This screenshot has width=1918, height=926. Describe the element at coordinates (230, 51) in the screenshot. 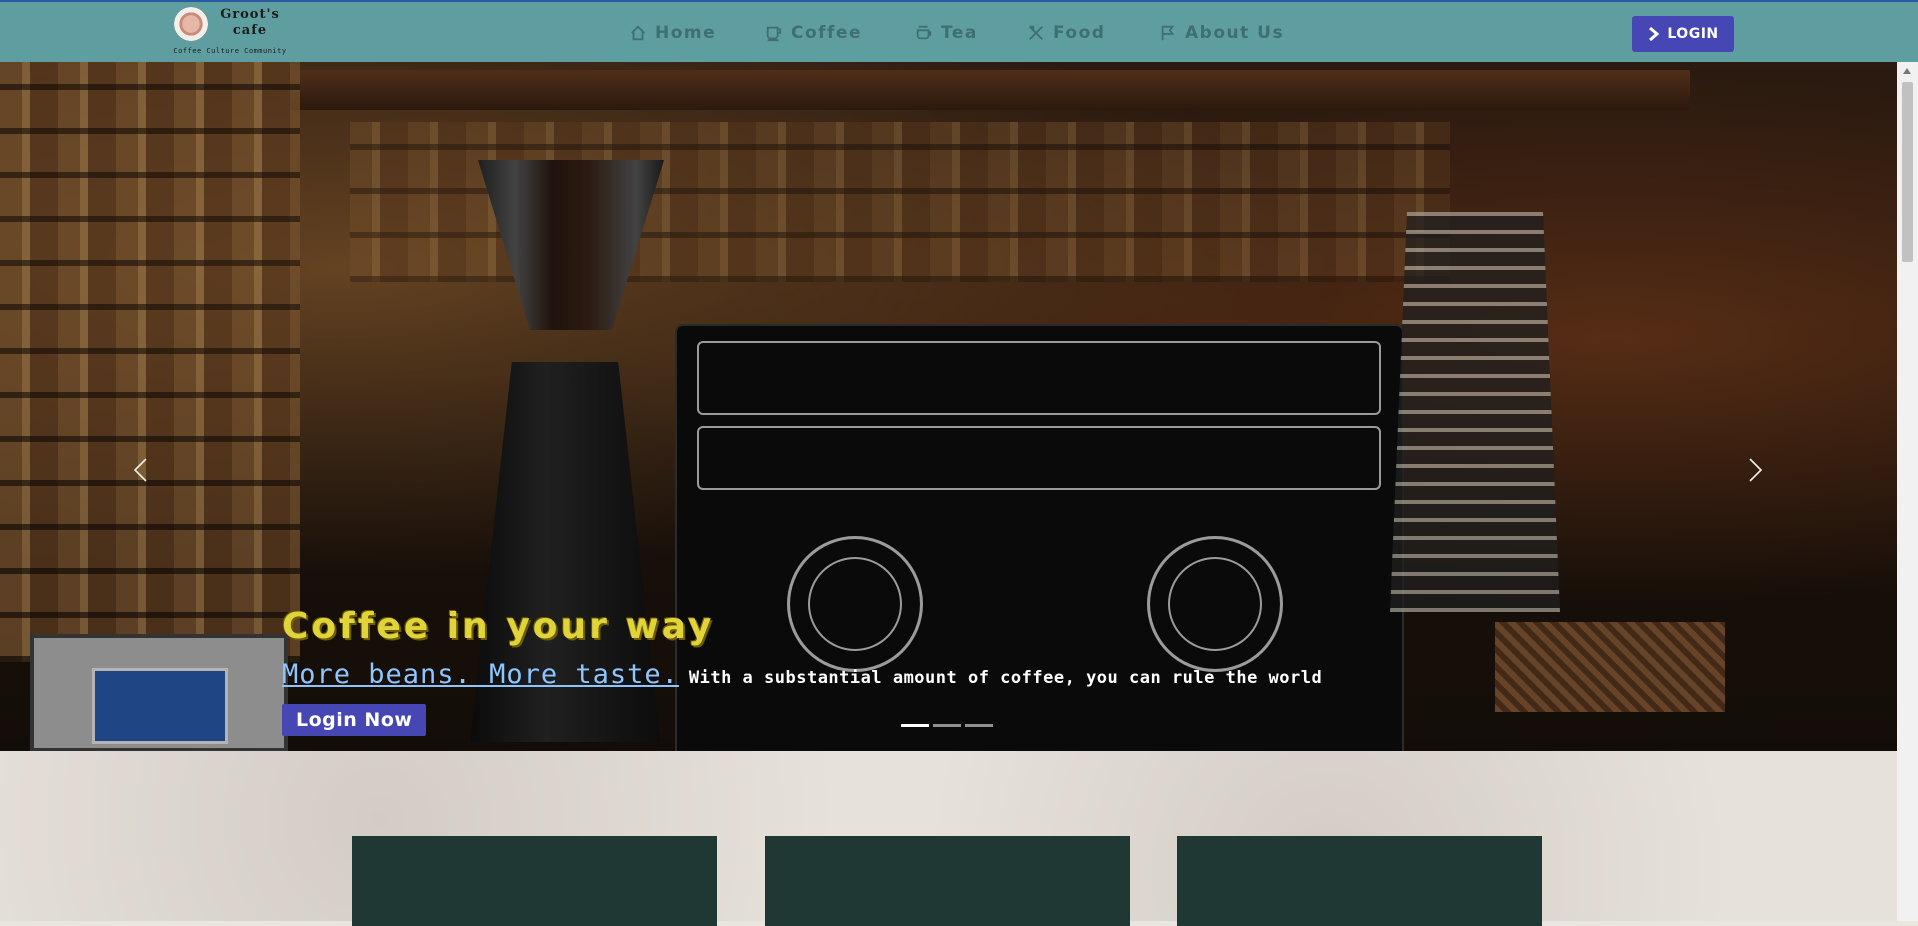

I see `brand-tagline: Coffee Culture Community` at that location.